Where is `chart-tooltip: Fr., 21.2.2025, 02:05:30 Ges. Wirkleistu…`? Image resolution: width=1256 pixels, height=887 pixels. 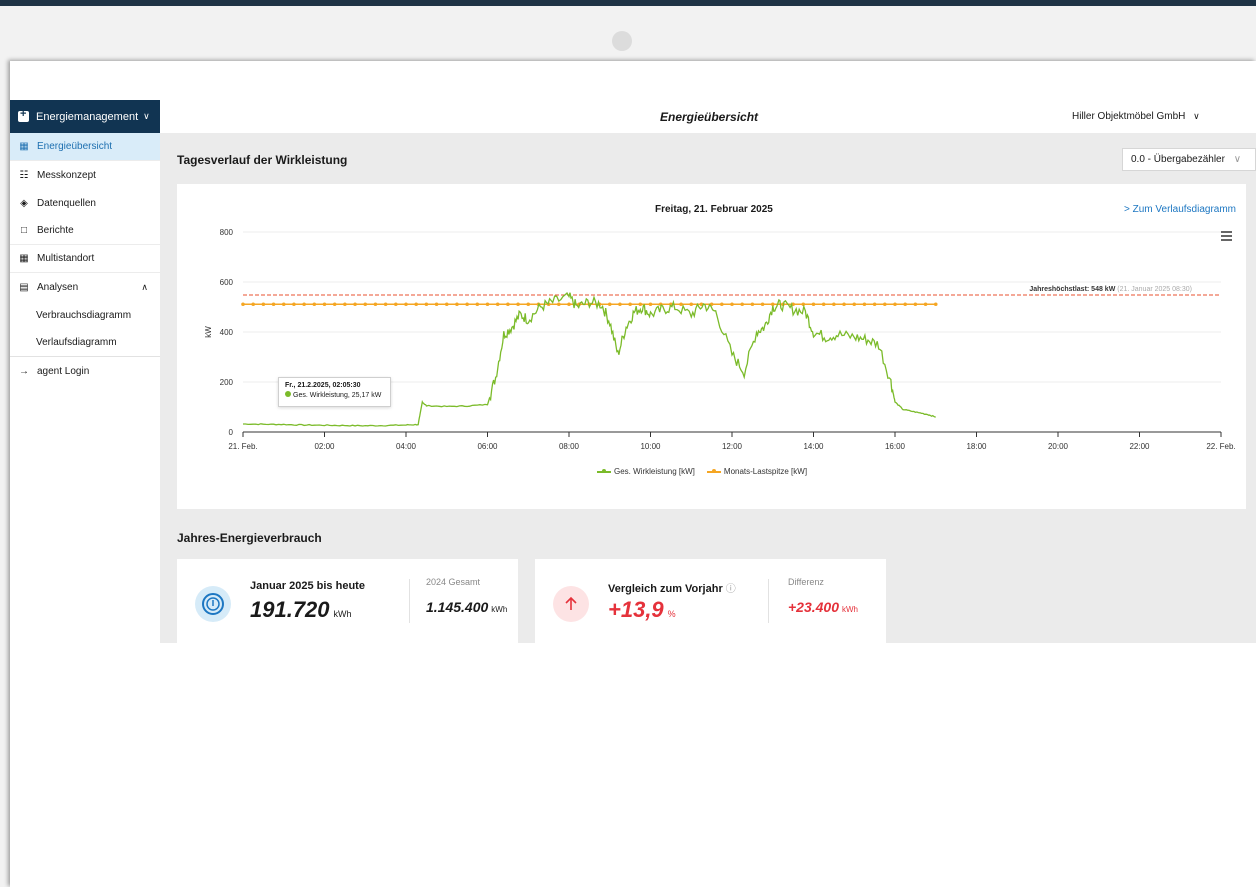 chart-tooltip: Fr., 21.2.2025, 02:05:30 Ges. Wirkleistu… is located at coordinates (334, 392).